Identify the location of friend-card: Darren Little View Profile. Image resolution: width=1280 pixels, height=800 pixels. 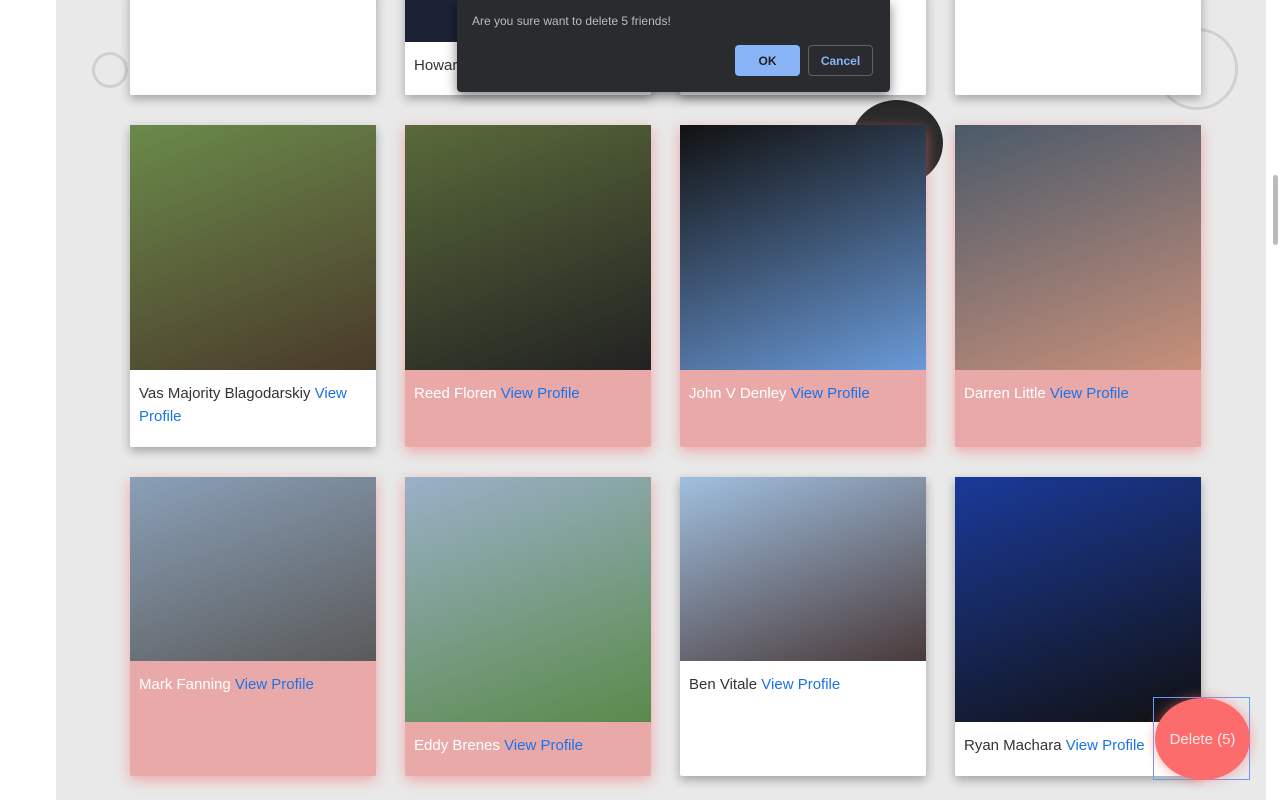
(1078, 286).